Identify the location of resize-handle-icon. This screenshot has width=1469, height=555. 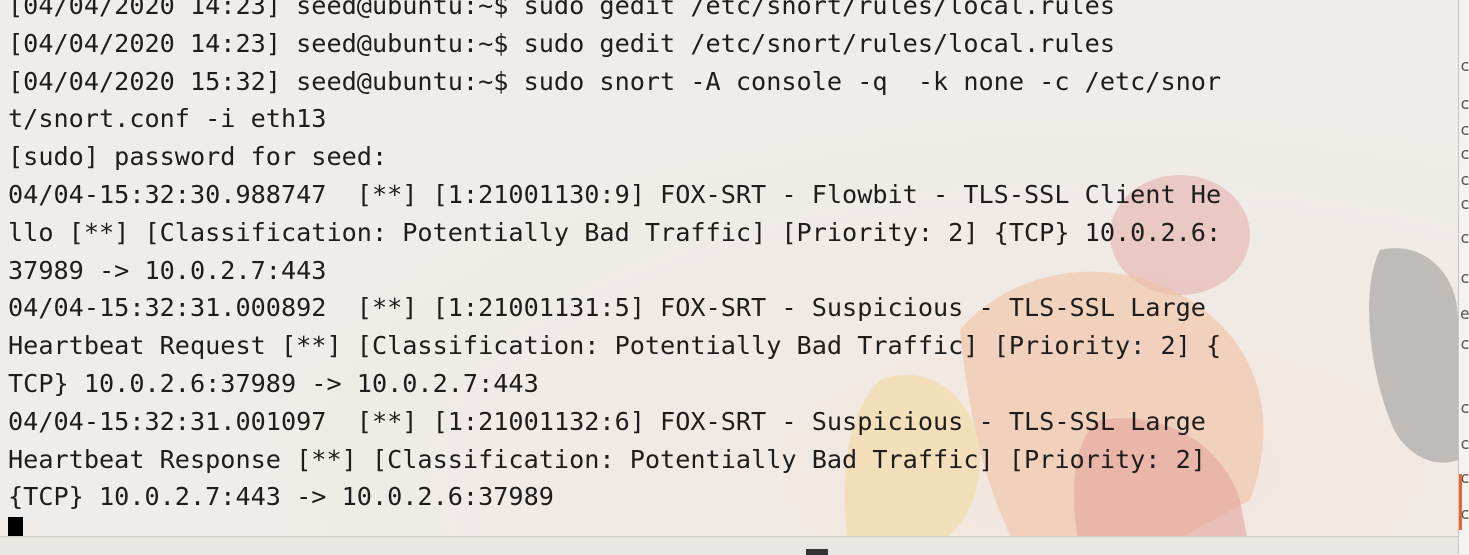
(817, 552).